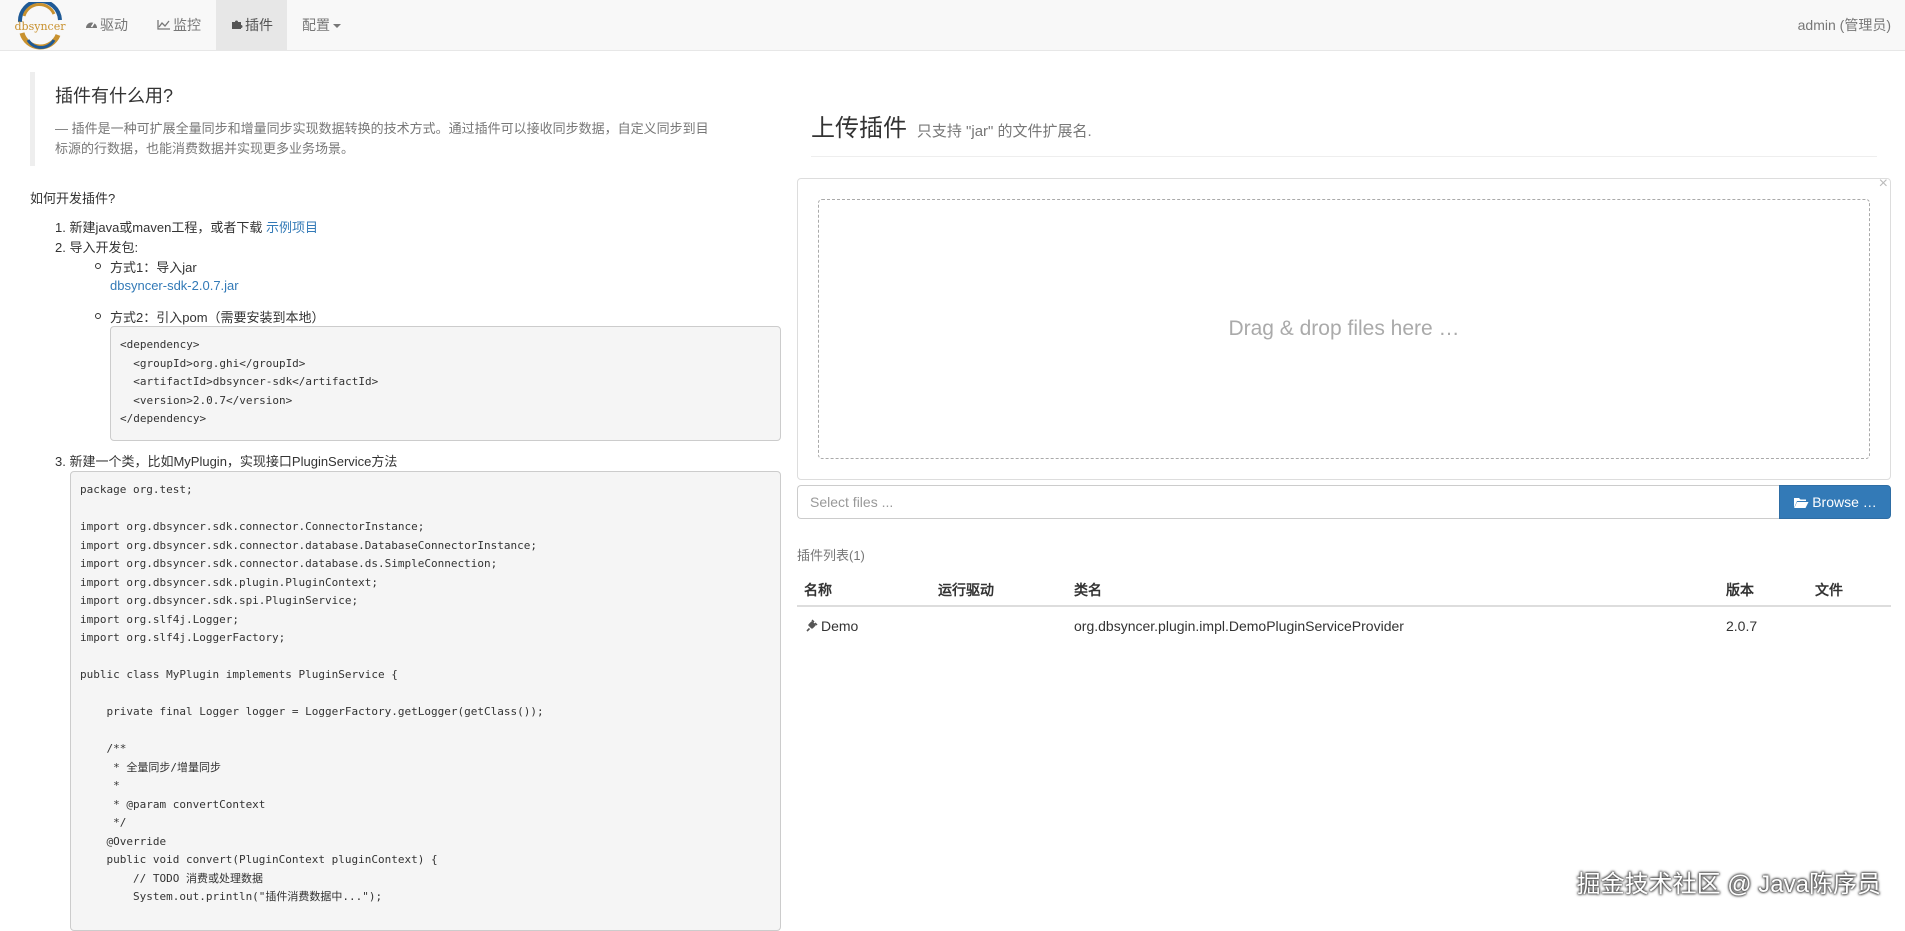 This screenshot has width=1905, height=931. Describe the element at coordinates (164, 26) in the screenshot. I see `line-chart-icon` at that location.